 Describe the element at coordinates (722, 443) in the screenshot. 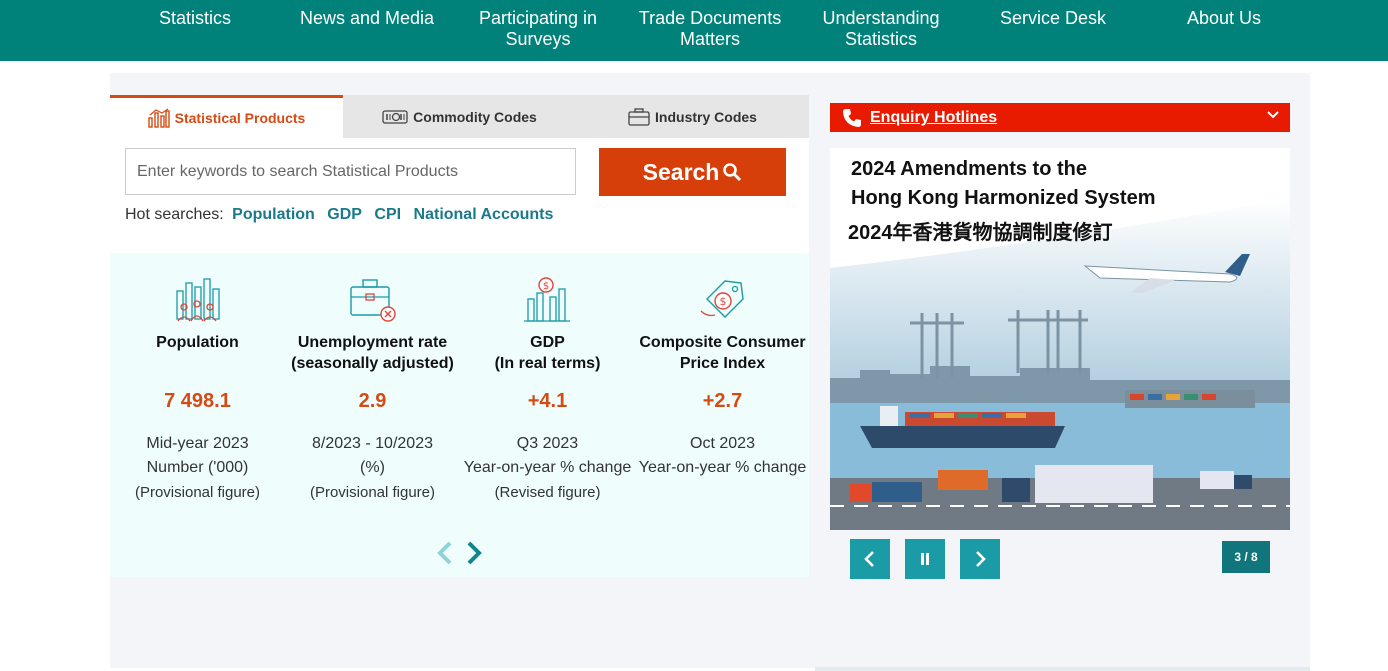

I see `stat-period: Oct 2023` at that location.